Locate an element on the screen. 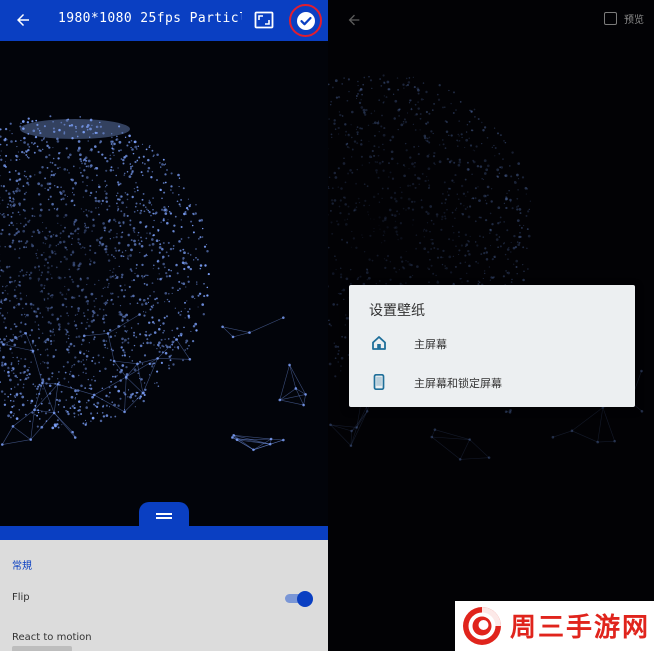 The width and height of the screenshot is (654, 651). dialog-title: 设置壁纸 is located at coordinates (397, 311).